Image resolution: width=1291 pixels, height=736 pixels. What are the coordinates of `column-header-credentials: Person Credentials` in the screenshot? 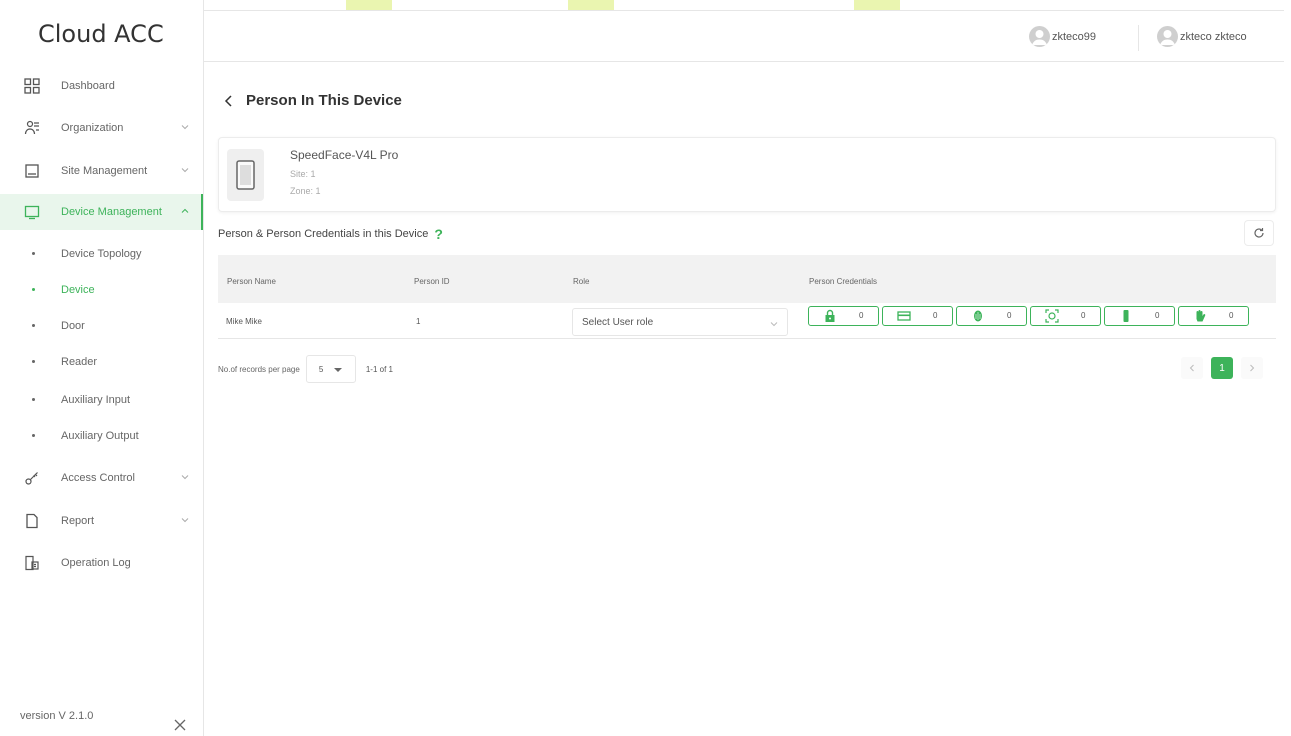 It's located at (843, 281).